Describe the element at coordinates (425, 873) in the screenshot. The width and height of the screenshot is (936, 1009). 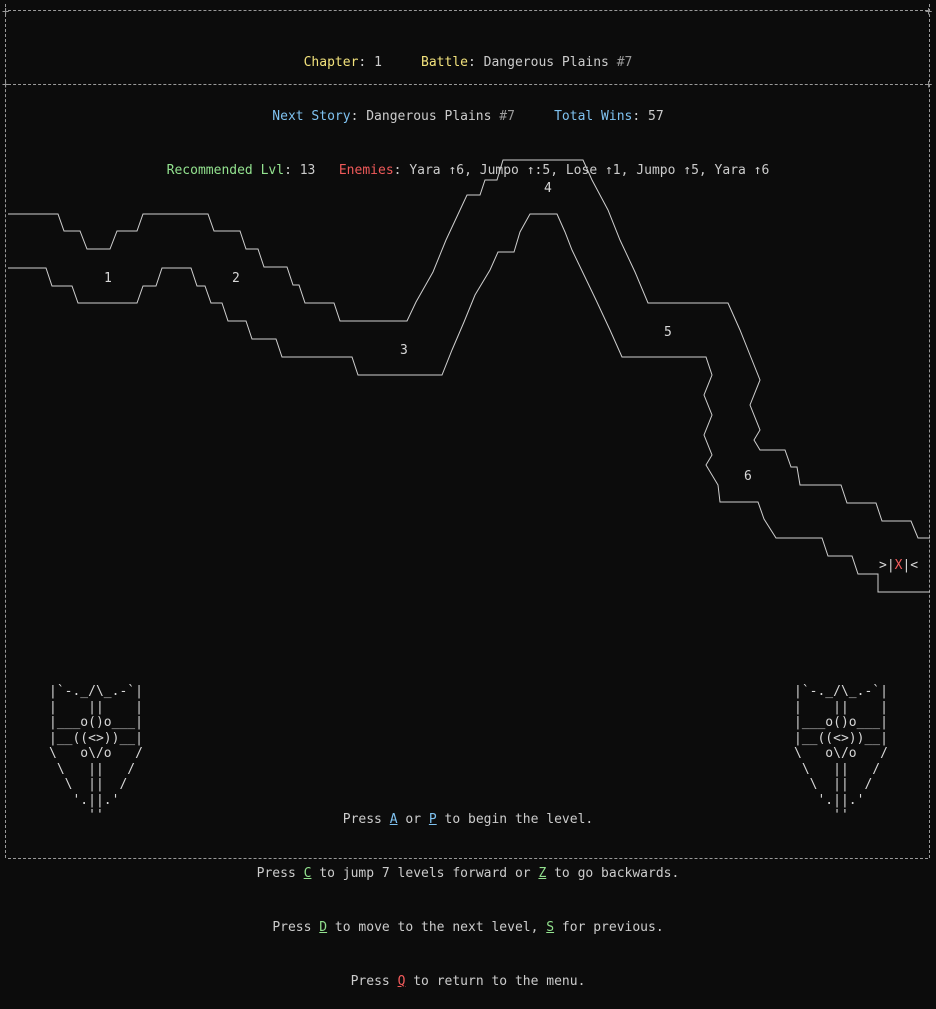
I see `instruction-text: to jump 7 levels forward or` at that location.